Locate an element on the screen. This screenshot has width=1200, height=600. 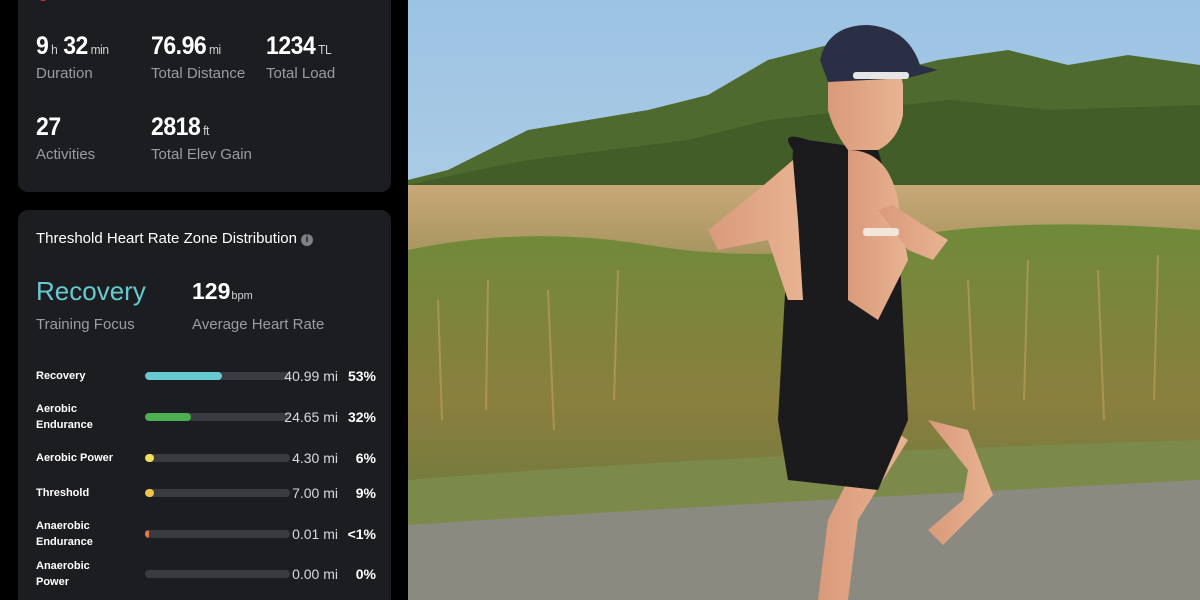
zones-title-text: Threshold Heart Rate Zone Distribution is located at coordinates (166, 238).